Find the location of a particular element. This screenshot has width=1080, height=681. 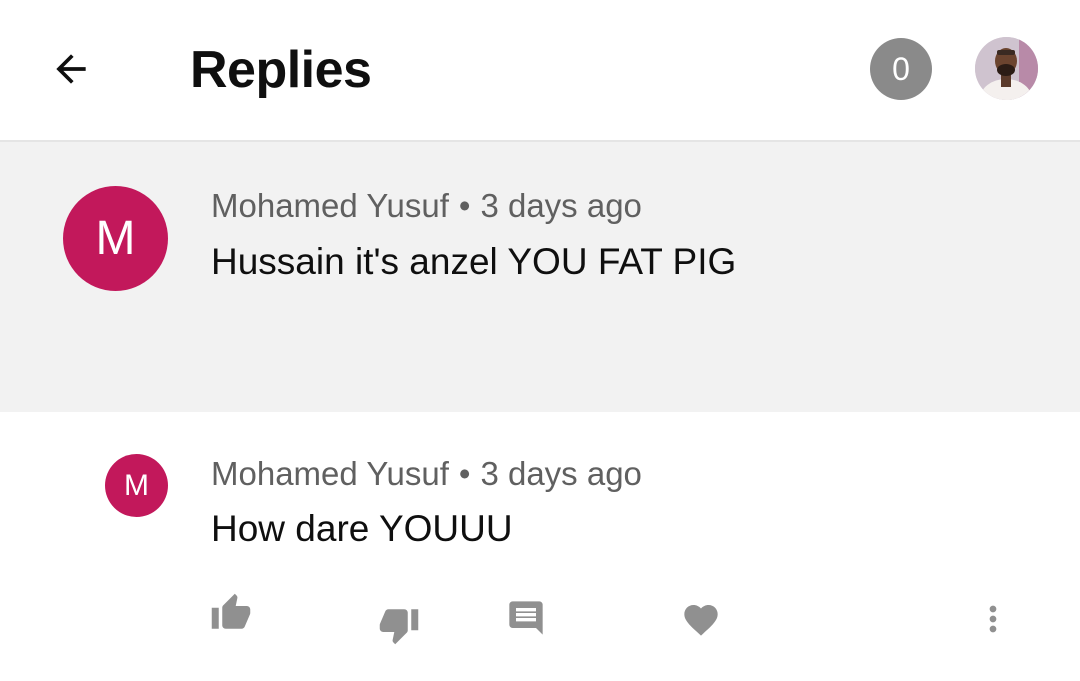

heart-icon is located at coordinates (701, 620).